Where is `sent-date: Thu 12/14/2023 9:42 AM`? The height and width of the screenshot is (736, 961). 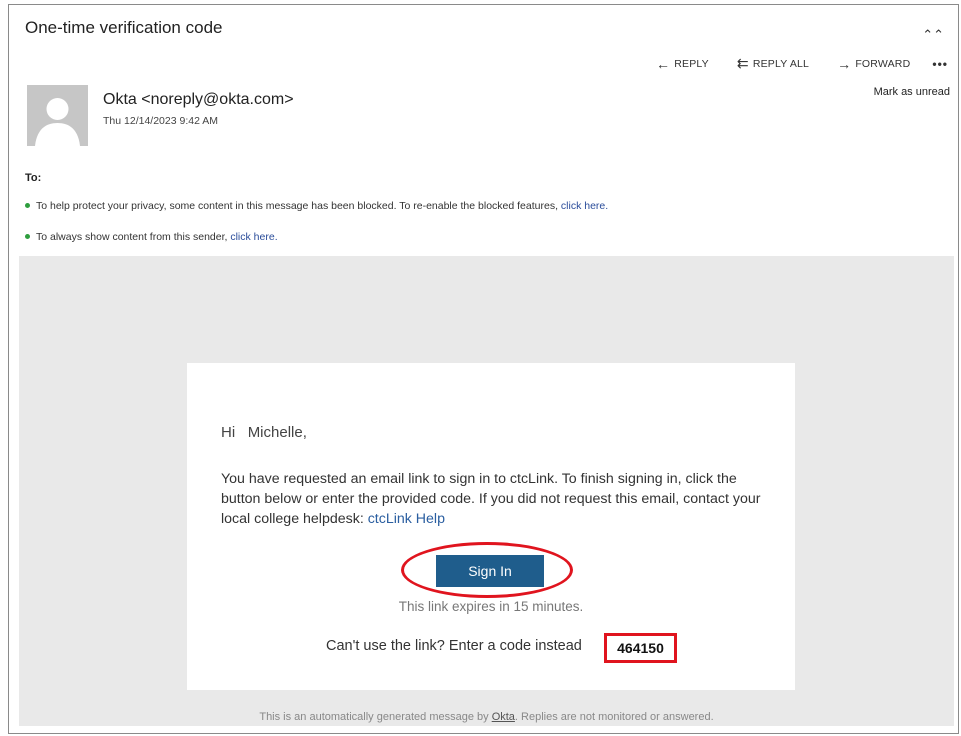
sent-date: Thu 12/14/2023 9:42 AM is located at coordinates (161, 121).